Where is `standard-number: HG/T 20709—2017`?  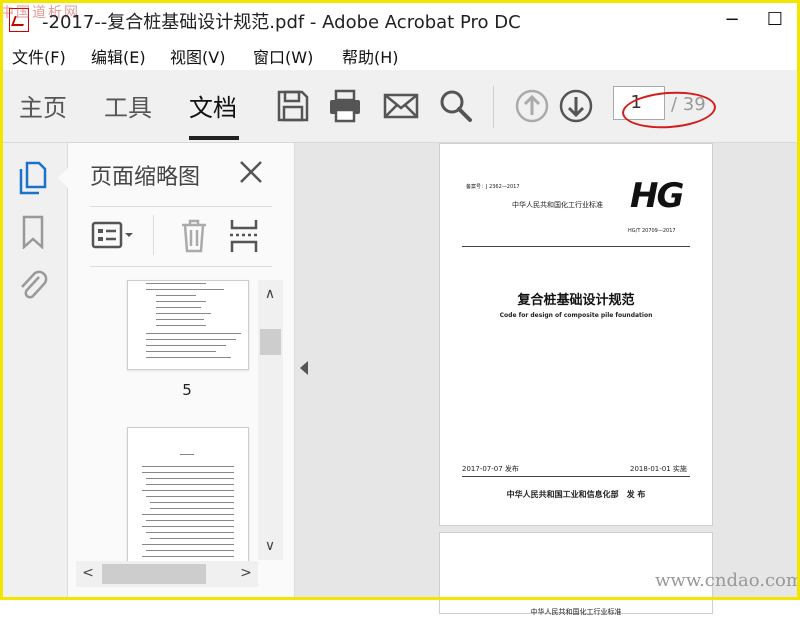 standard-number: HG/T 20709—2017 is located at coordinates (652, 231).